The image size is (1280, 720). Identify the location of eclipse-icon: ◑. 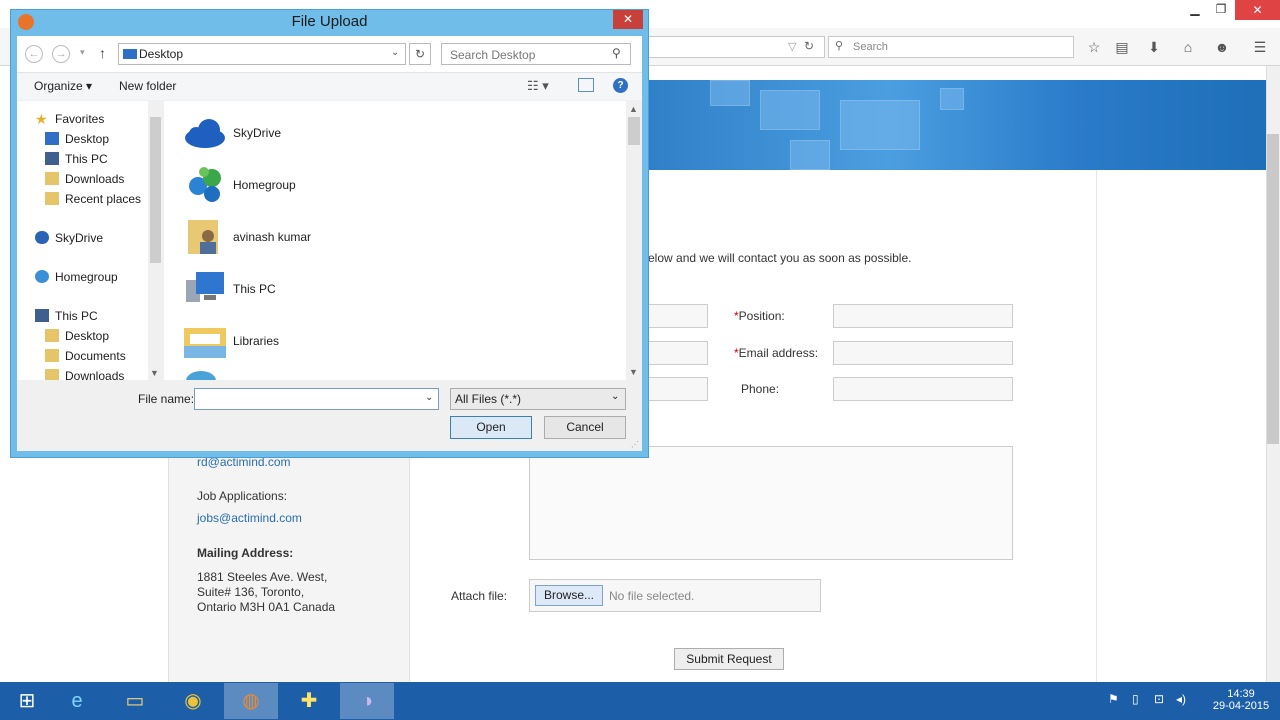
(367, 701).